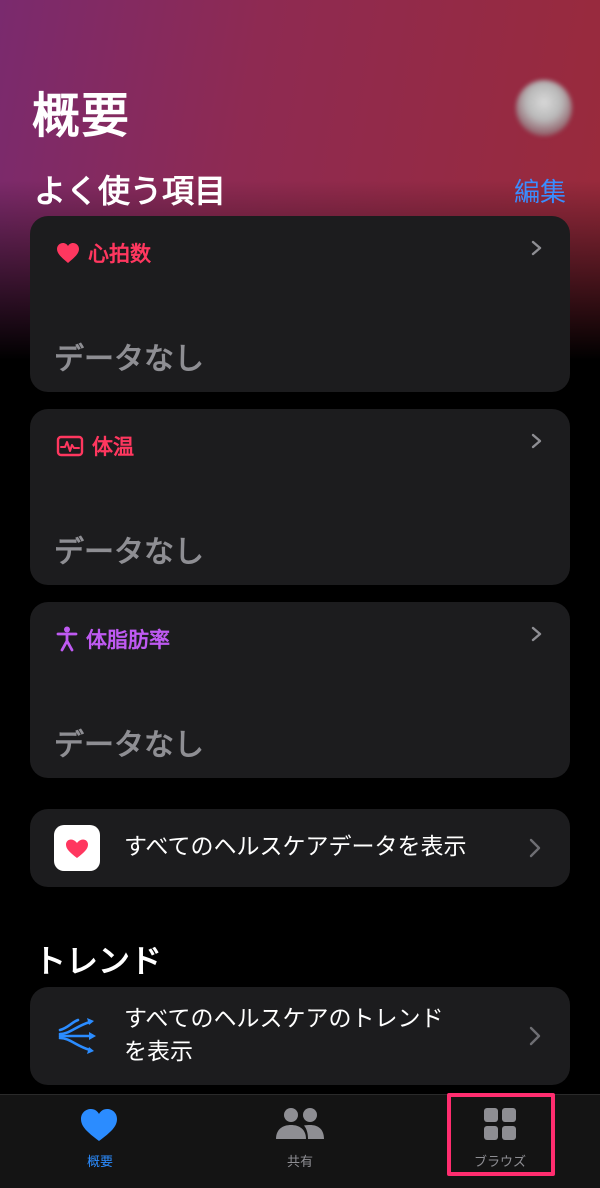  I want to click on tab-summary: 概要, so click(100, 1141).